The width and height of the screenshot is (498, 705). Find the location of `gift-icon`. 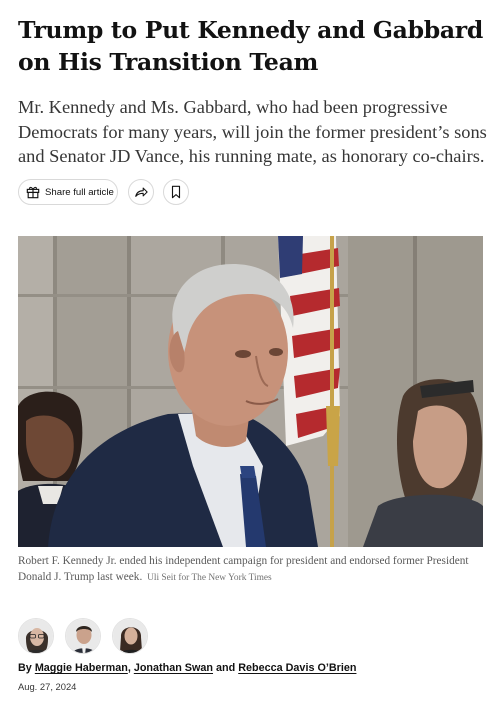

gift-icon is located at coordinates (33, 192).